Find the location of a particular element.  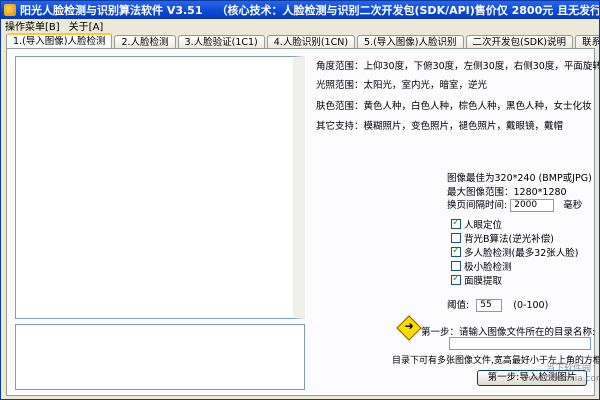

watermark: 当下软件园 www.downxia.com is located at coordinates (560, 375).